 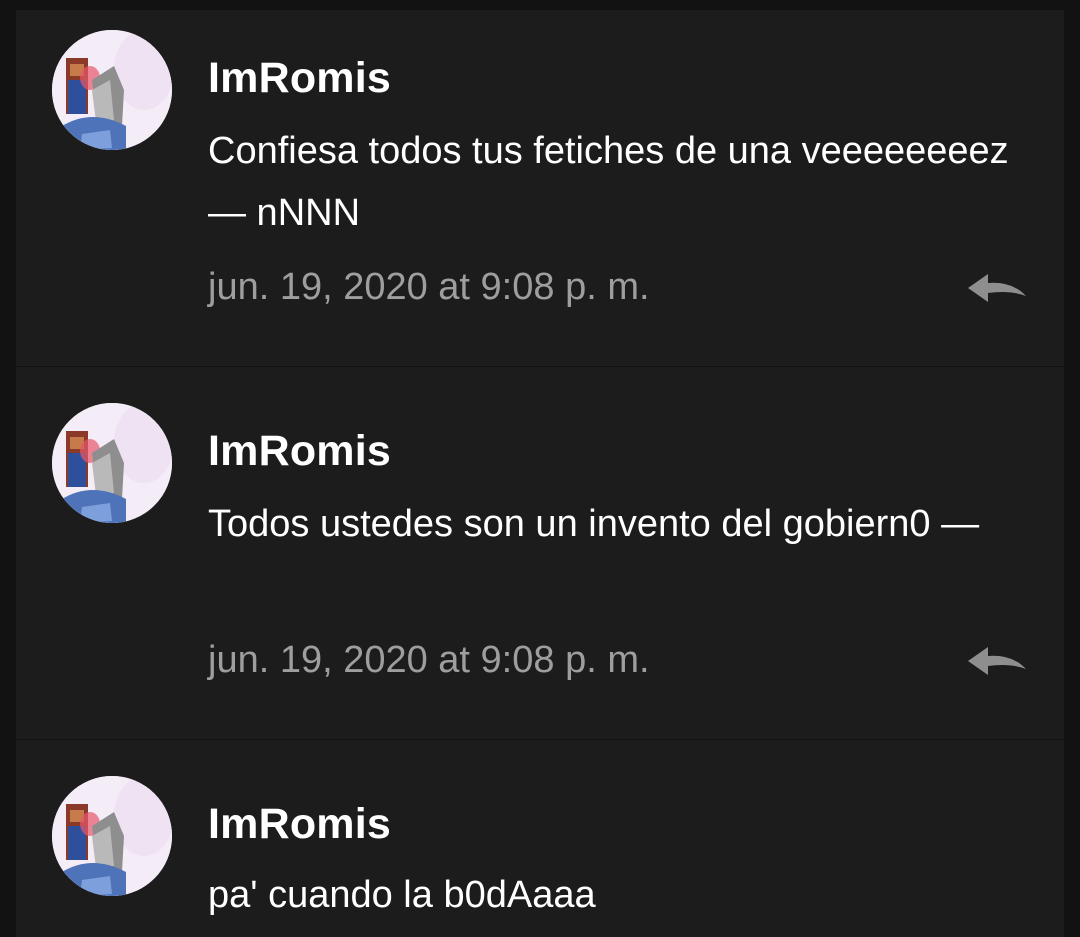 I want to click on comment-text: pa' cuando la b0dAaaa, so click(x=402, y=895).